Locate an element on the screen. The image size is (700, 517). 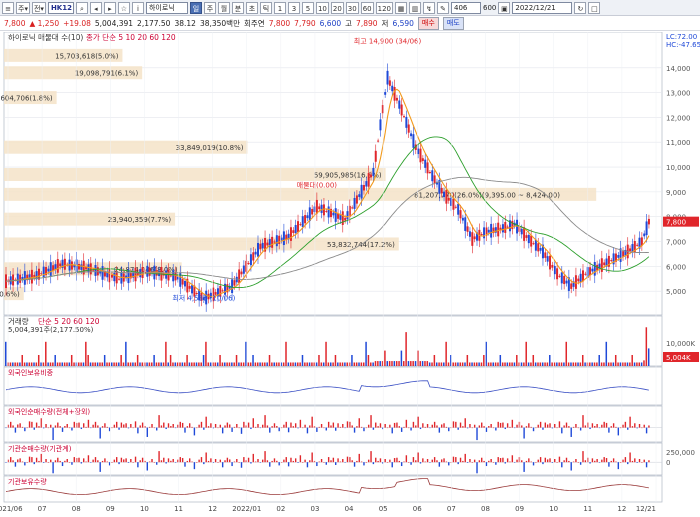
stock-type-dropdown: 주▾ is located at coordinates (23, 7).